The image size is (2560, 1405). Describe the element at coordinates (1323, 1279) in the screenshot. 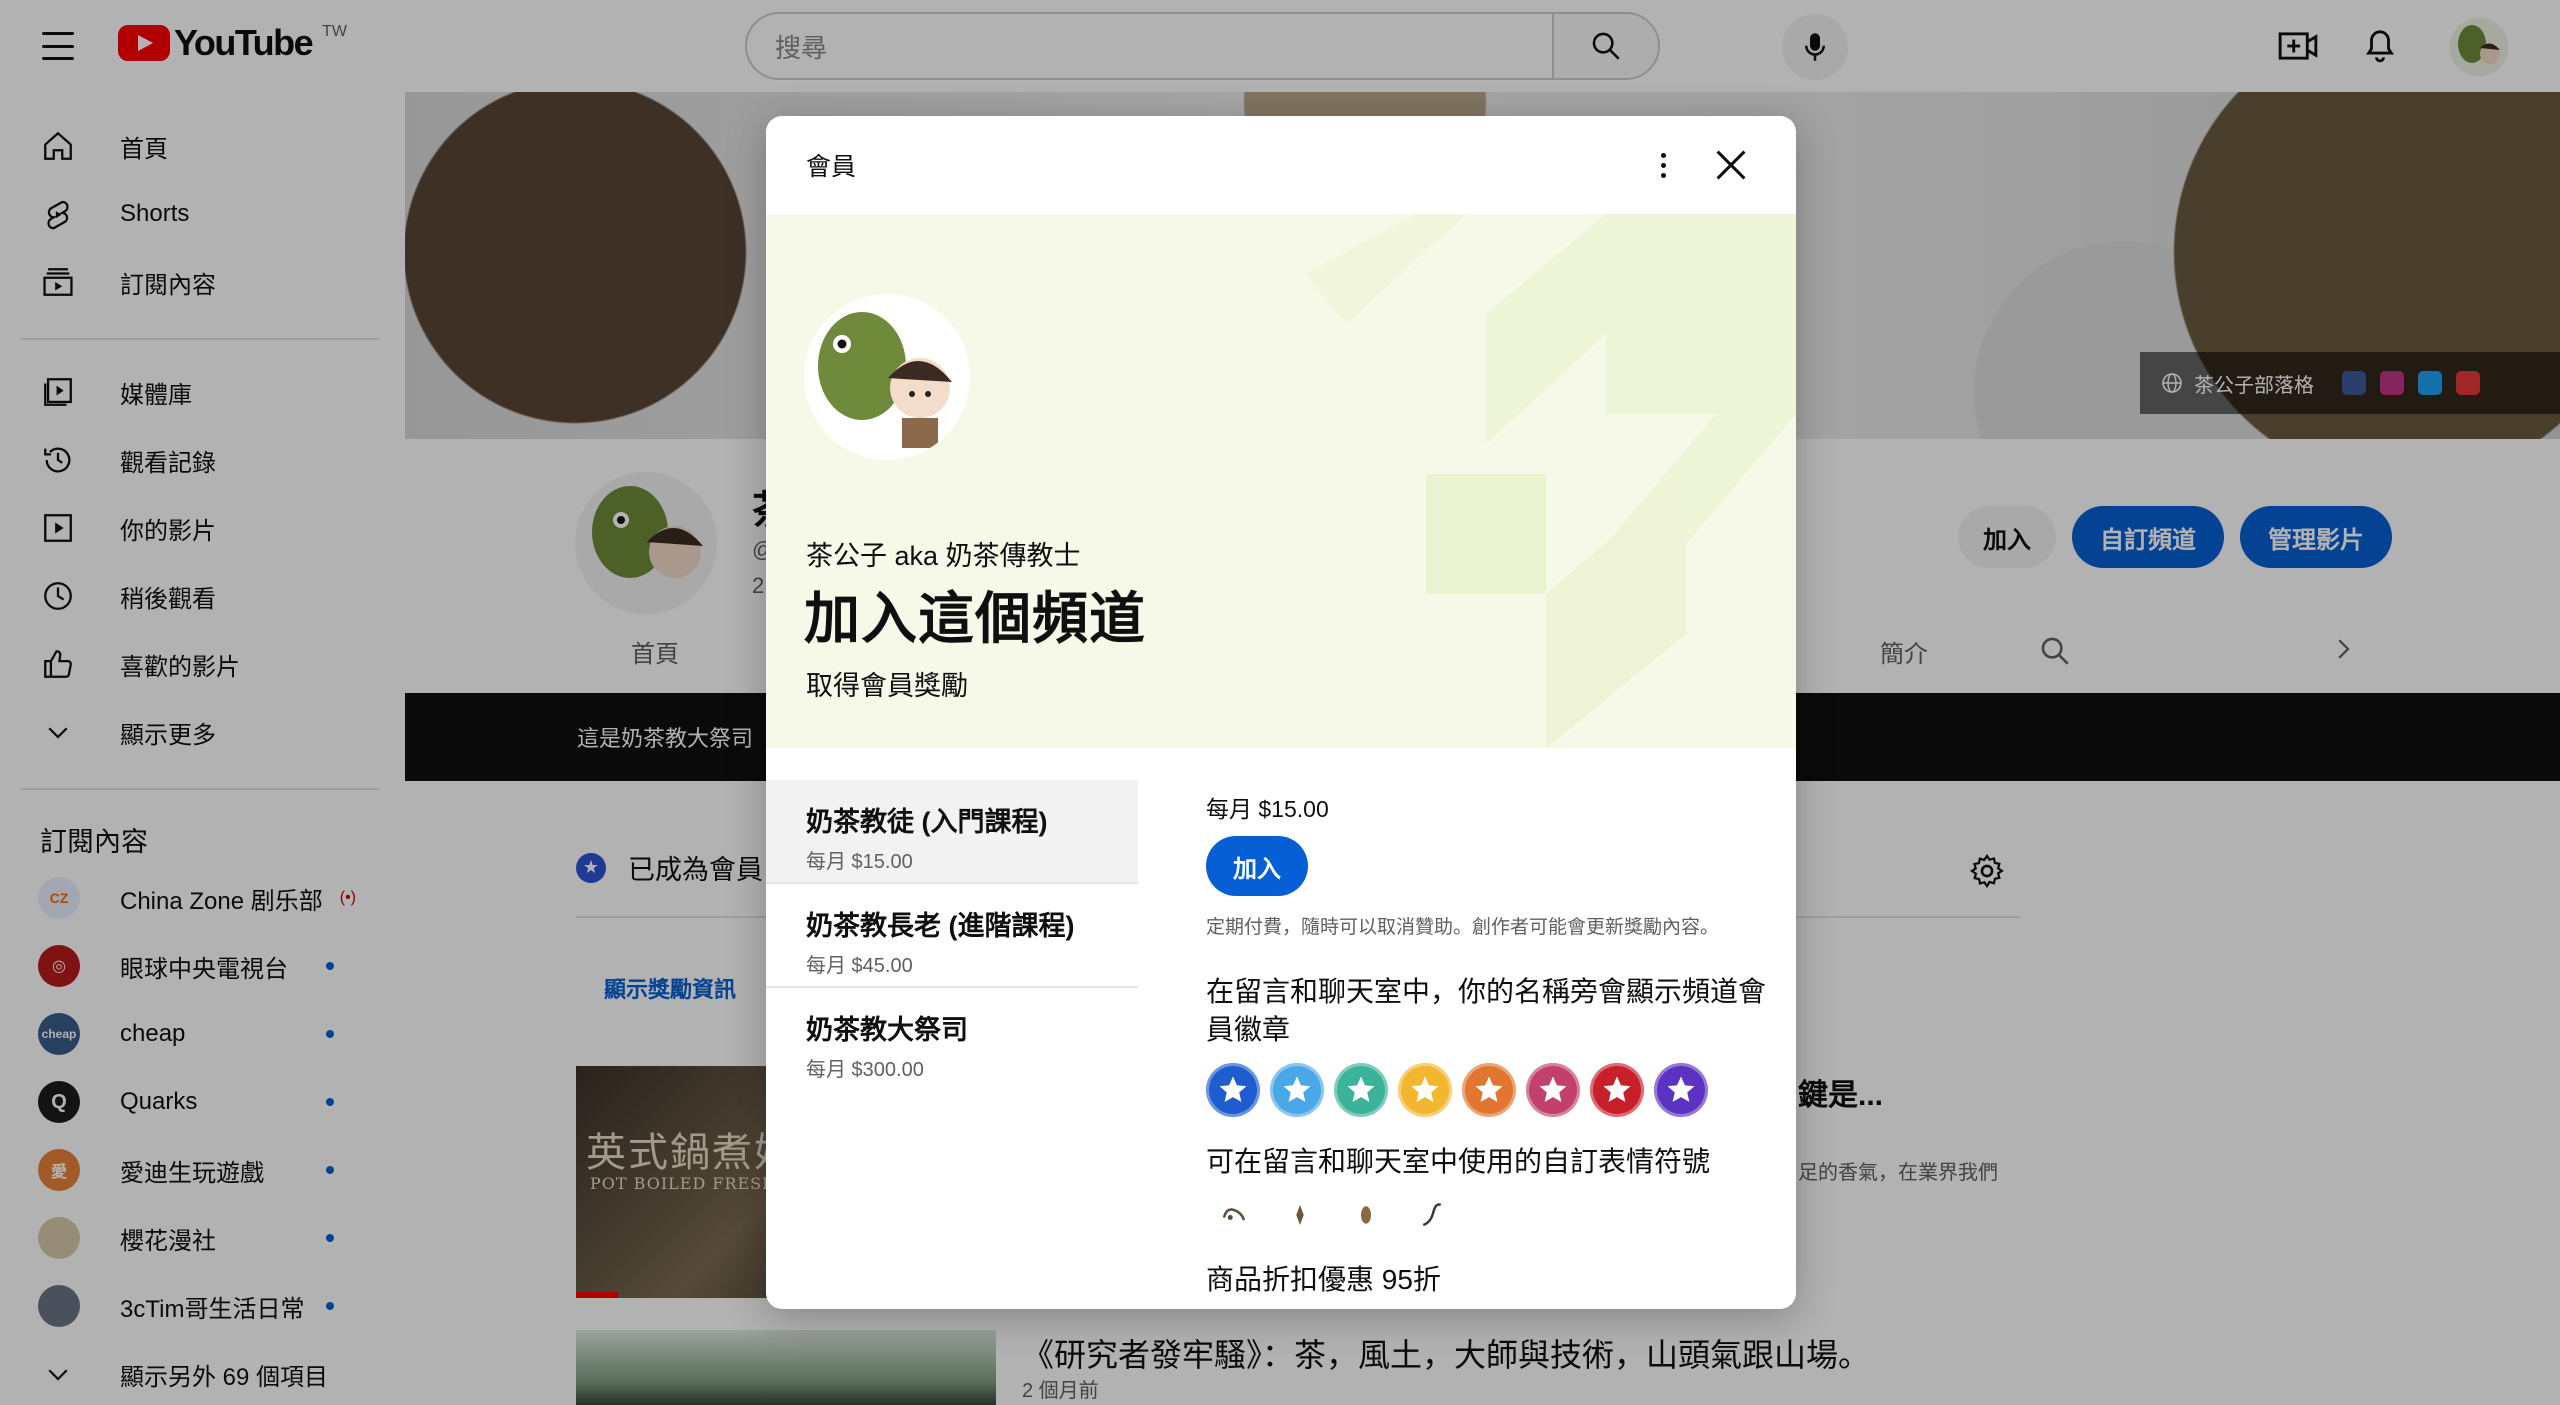

I see `perk-discount: 商品折扣優惠 95折` at that location.